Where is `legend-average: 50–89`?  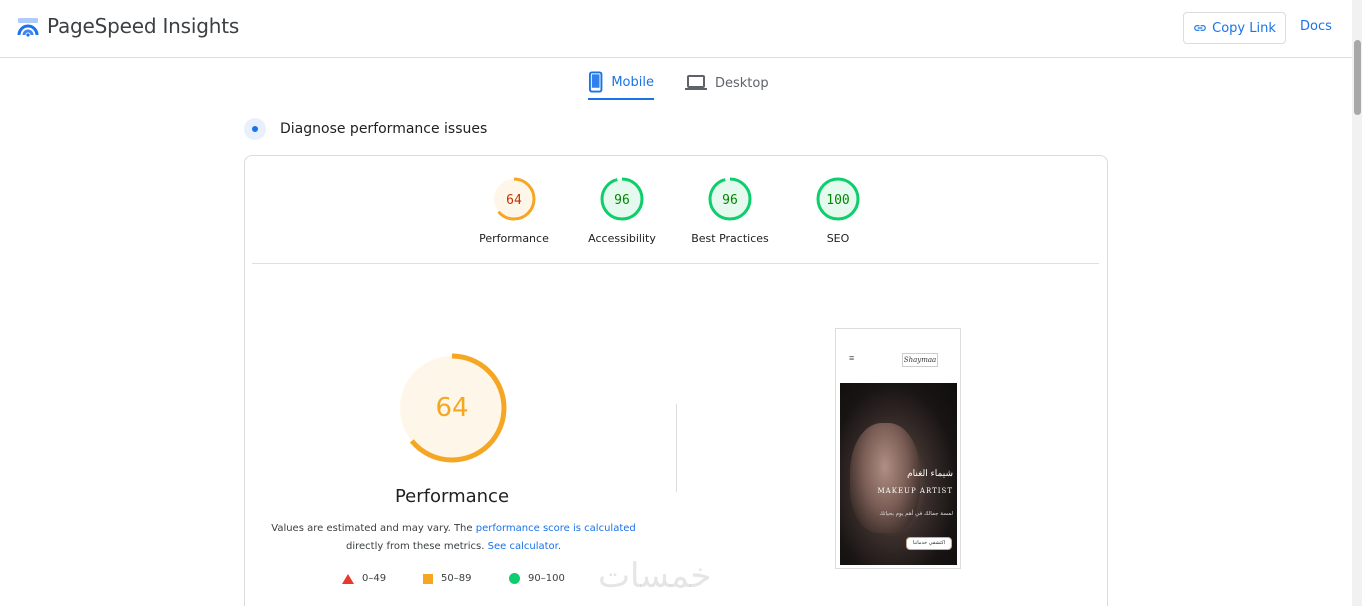 legend-average: 50–89 is located at coordinates (447, 578).